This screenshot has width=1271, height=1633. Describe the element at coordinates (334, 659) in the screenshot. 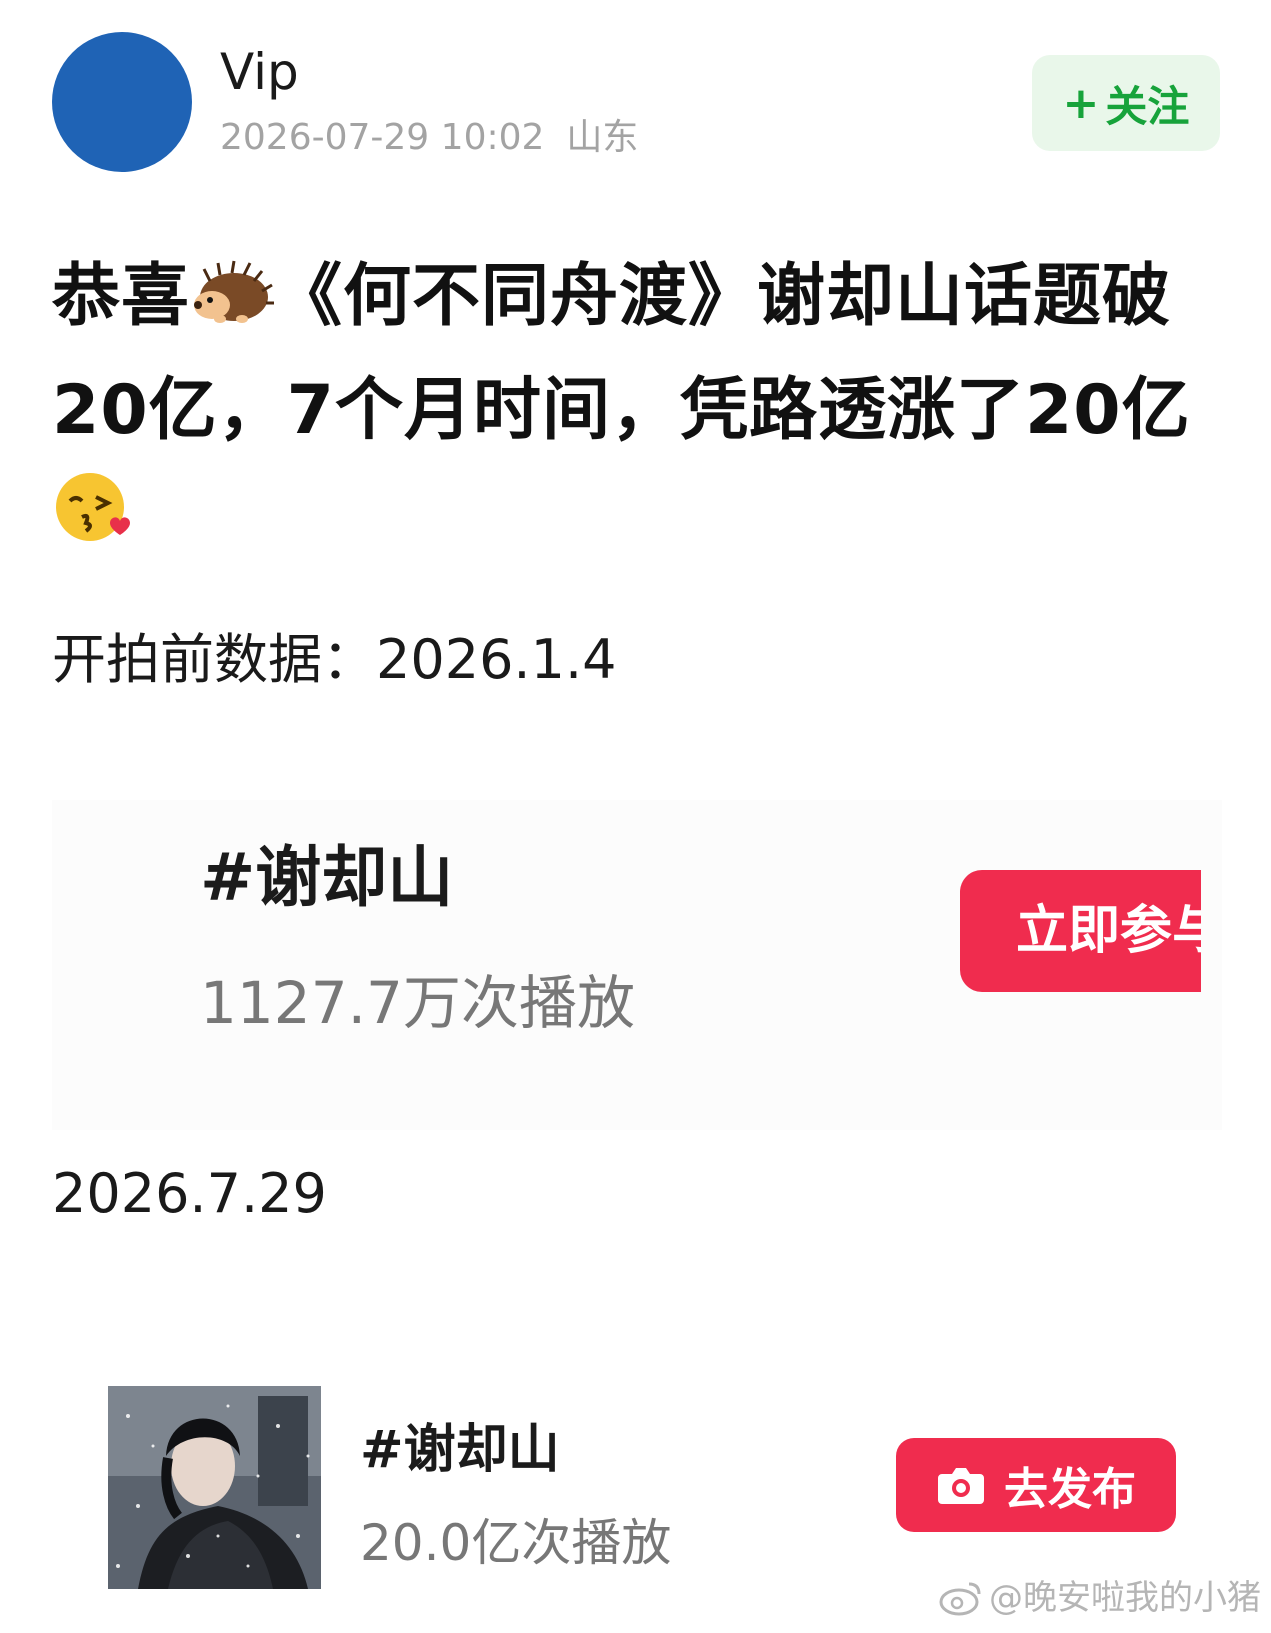

I see `before-date-label: 开拍前数据：2026.1.4` at that location.